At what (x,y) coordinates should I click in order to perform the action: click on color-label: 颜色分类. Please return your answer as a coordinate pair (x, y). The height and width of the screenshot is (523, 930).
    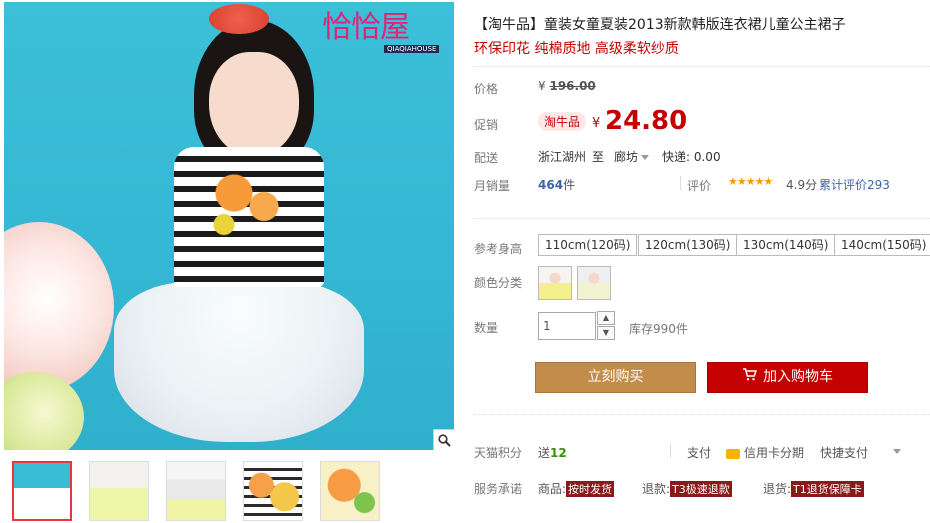
    Looking at the image, I should click on (498, 283).